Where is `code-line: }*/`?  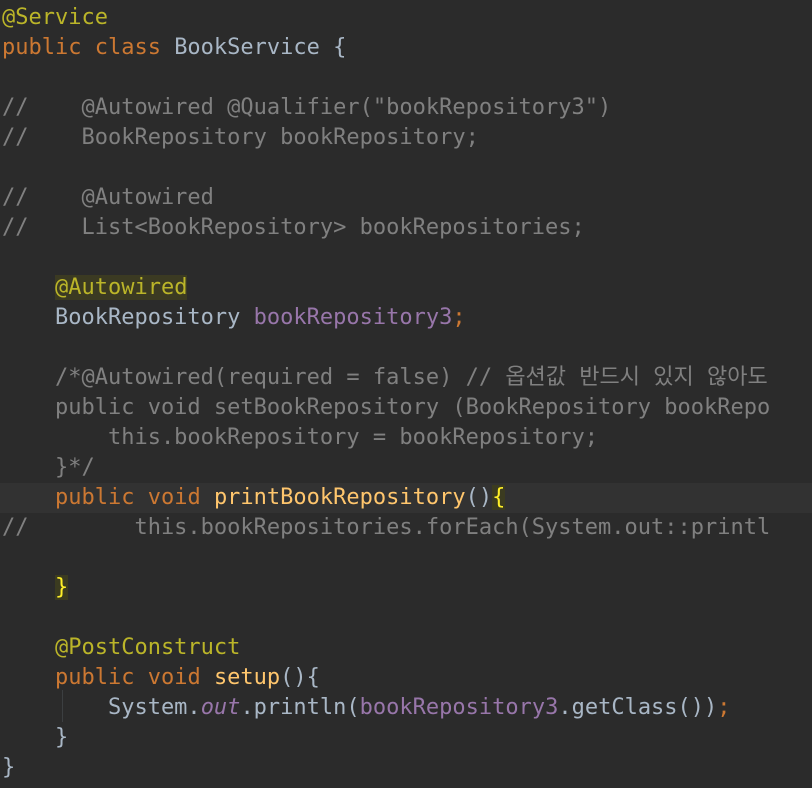 code-line: }*/ is located at coordinates (406, 468).